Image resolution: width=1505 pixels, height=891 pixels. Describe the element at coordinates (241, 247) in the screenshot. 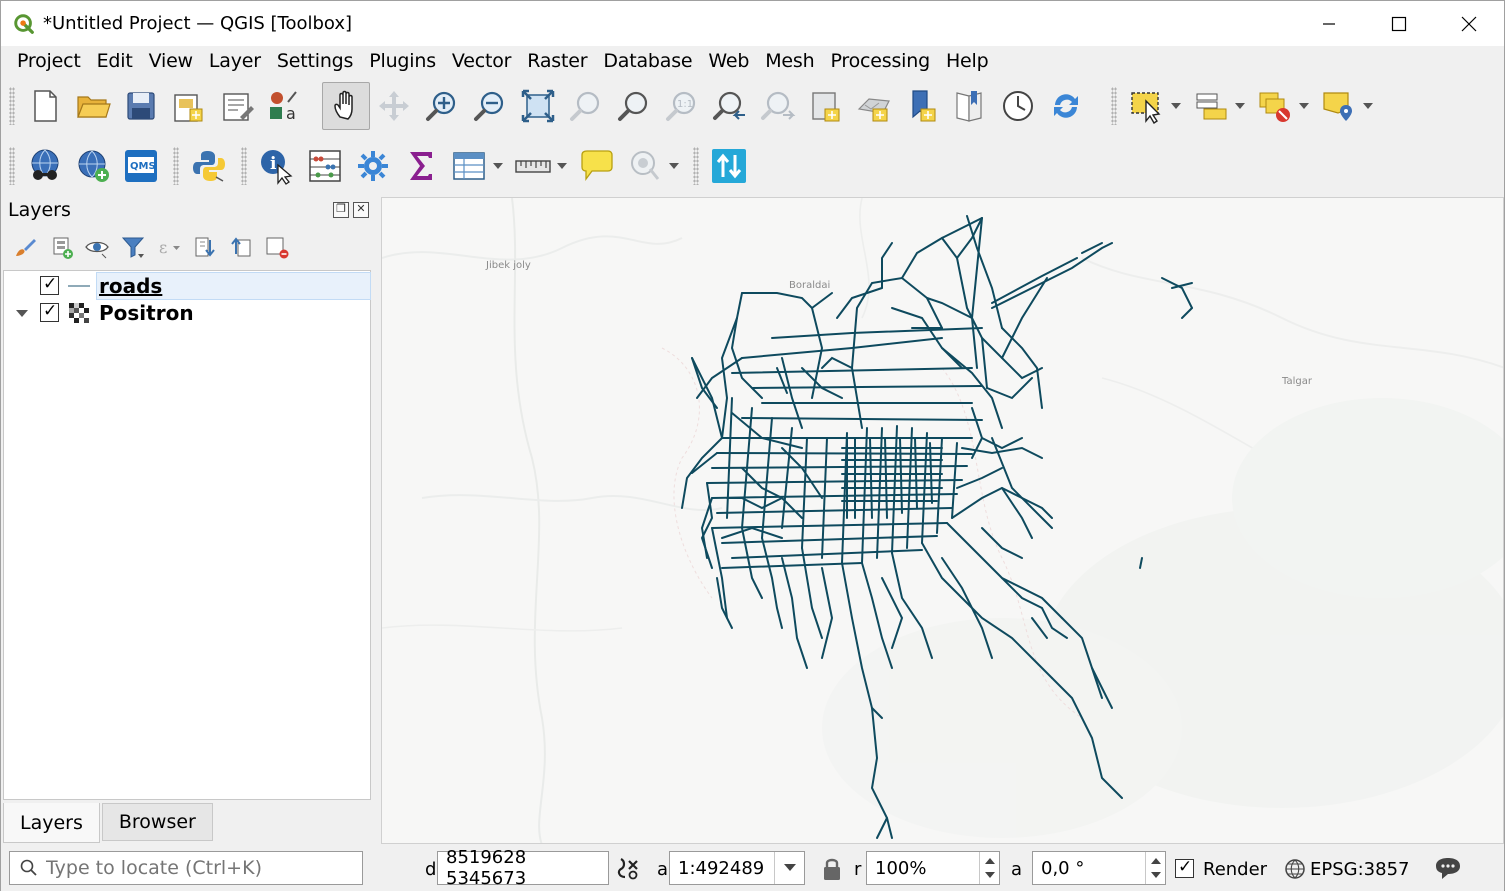

I see `collapse-all-button` at that location.